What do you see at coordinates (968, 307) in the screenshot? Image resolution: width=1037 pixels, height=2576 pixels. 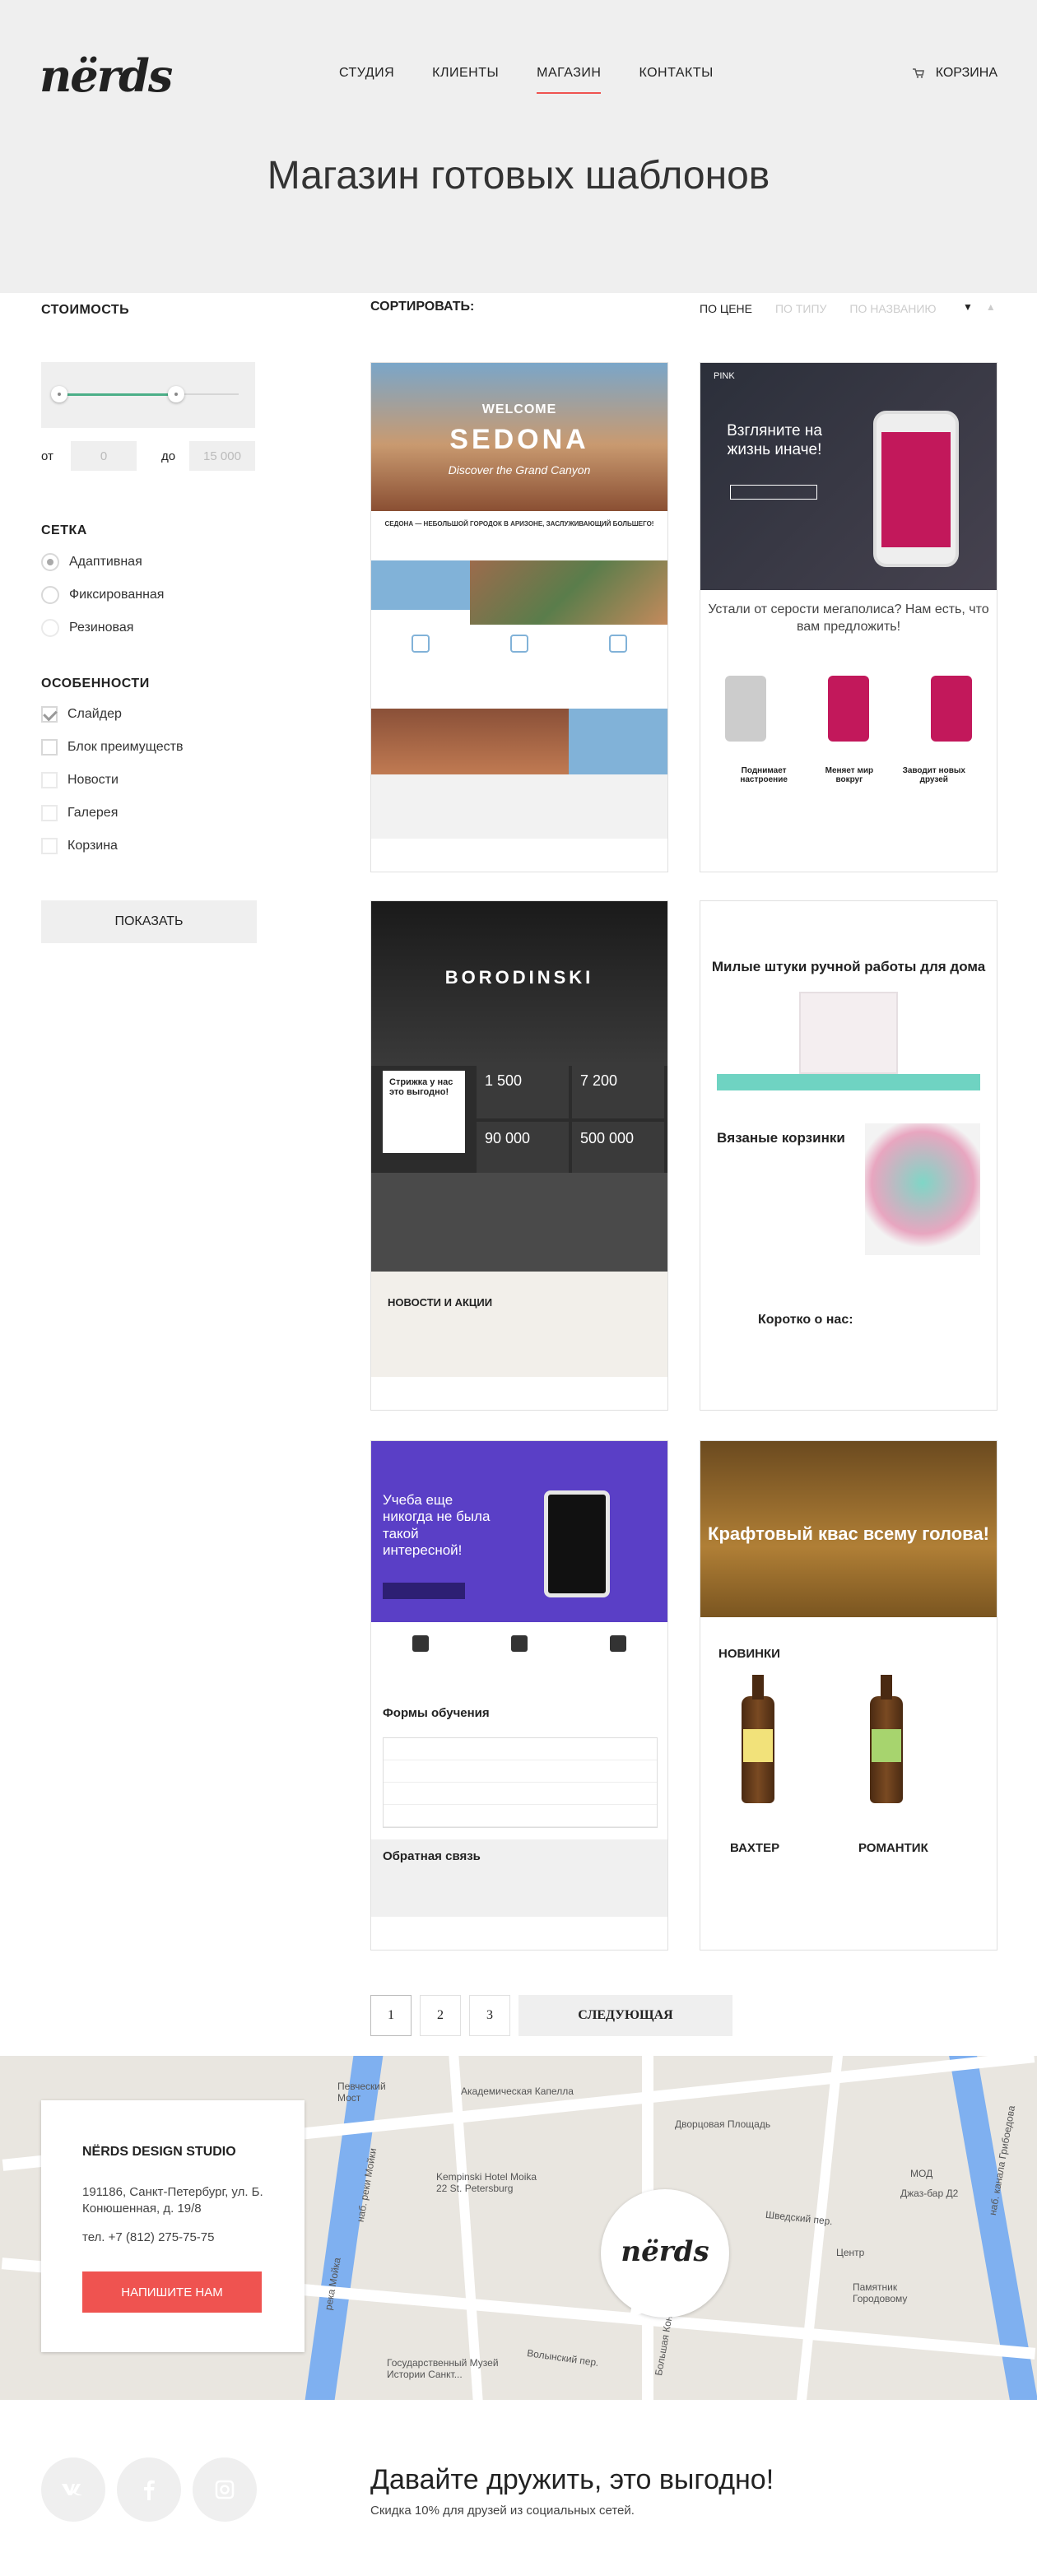 I see `sort-desc-icon: ▼` at bounding box center [968, 307].